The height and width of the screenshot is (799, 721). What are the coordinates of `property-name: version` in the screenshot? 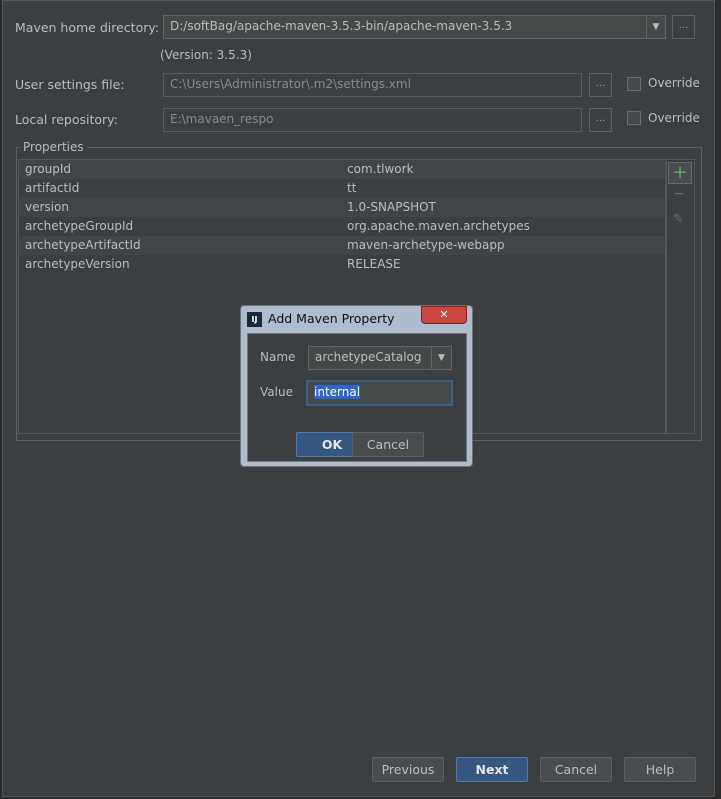 It's located at (47, 207).